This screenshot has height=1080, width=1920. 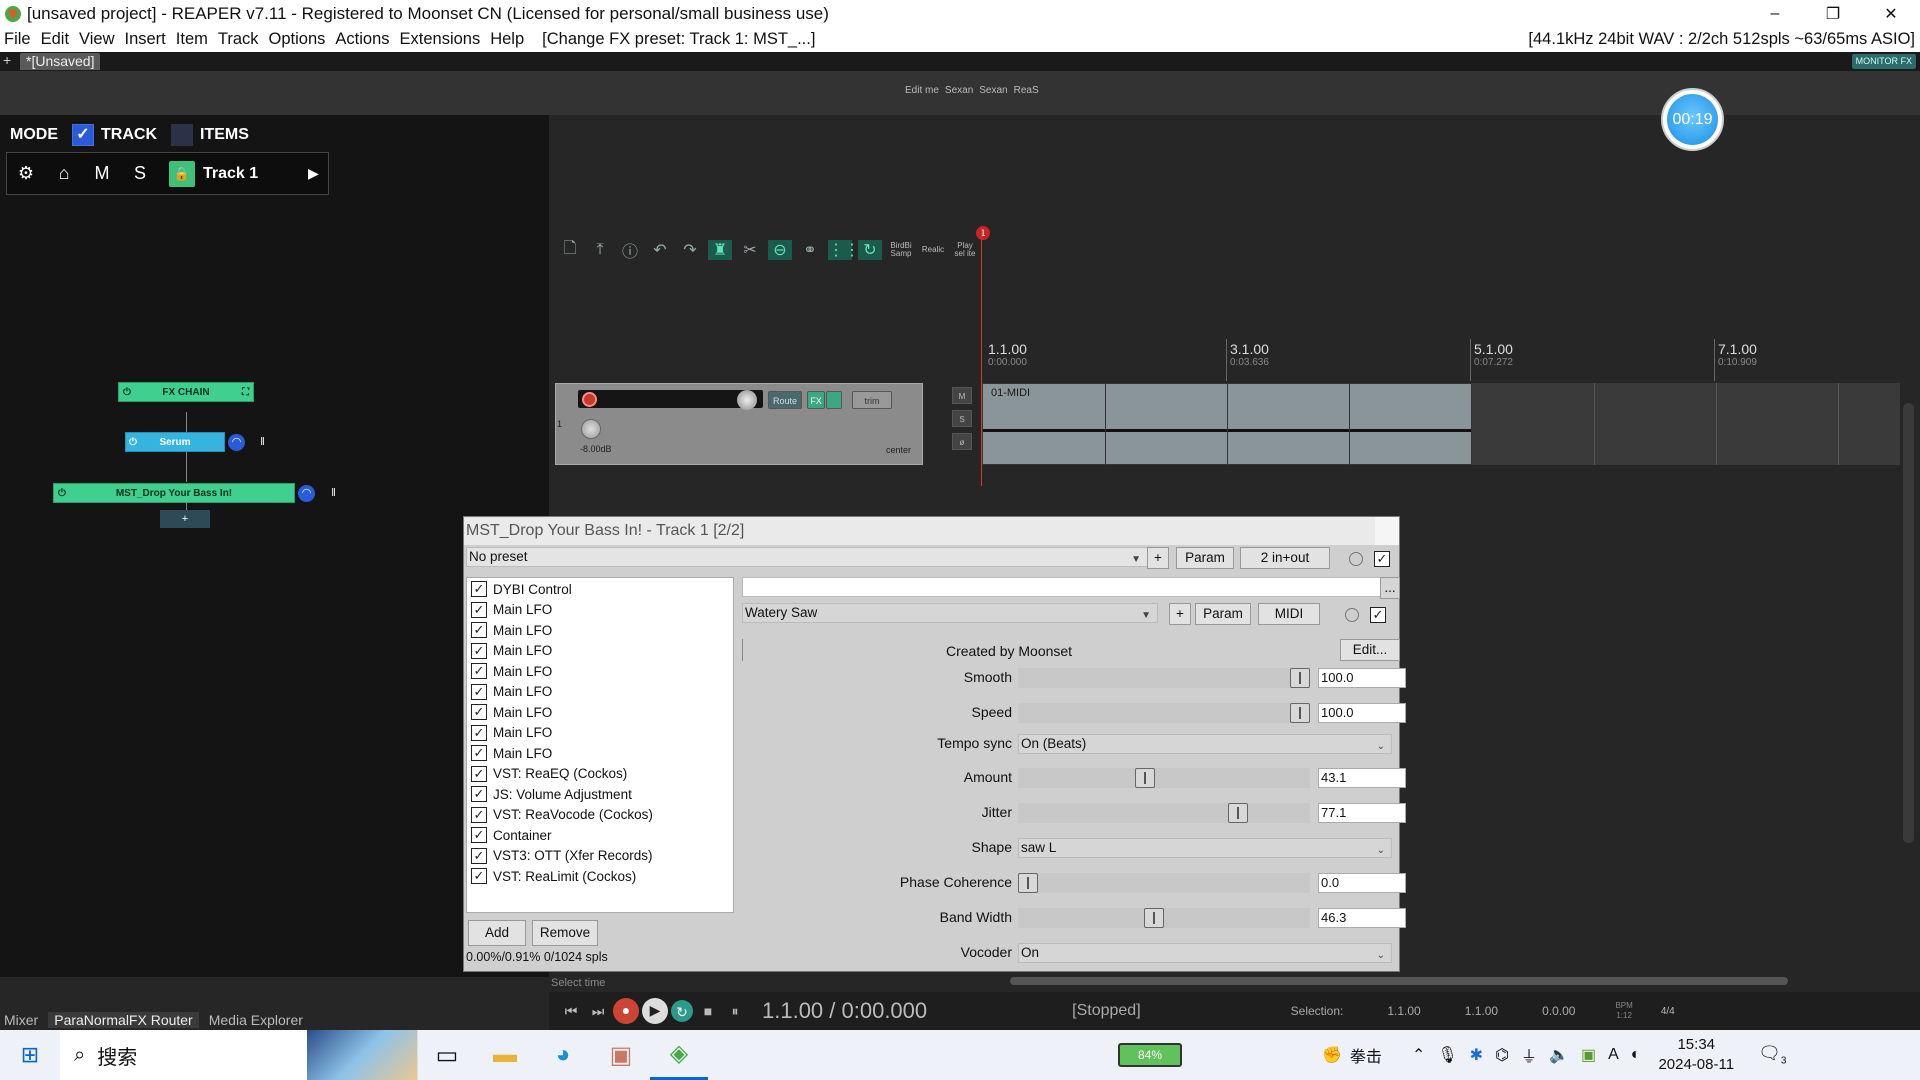 I want to click on sub-enabled-checkbox: ✓, so click(x=1378, y=615).